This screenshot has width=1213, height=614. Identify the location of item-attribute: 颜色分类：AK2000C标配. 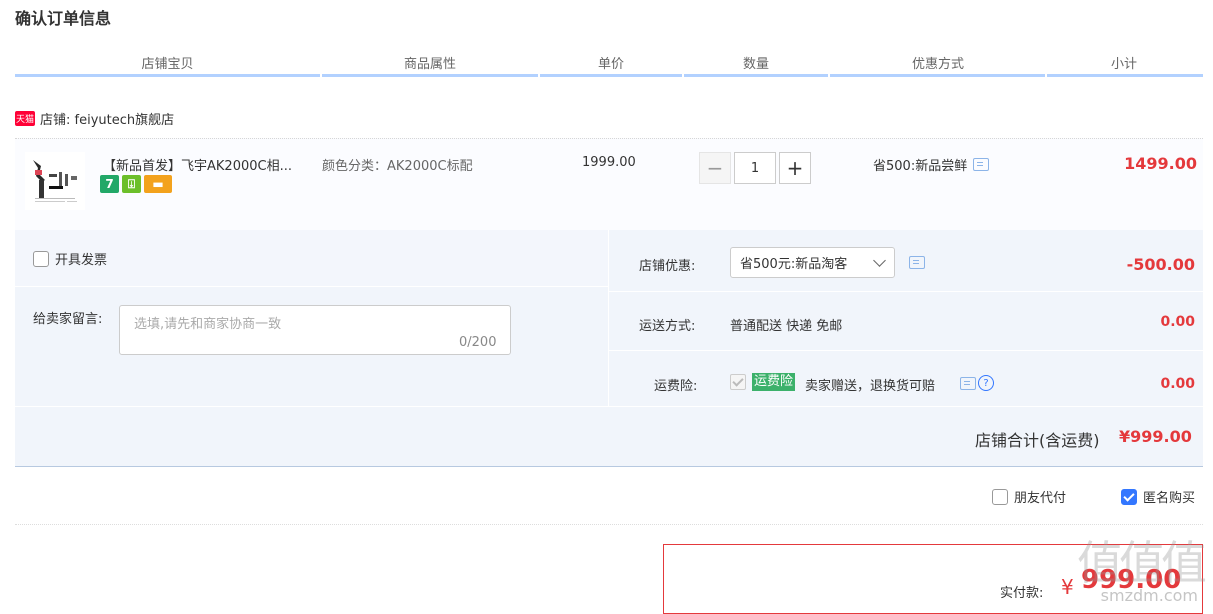
(397, 166).